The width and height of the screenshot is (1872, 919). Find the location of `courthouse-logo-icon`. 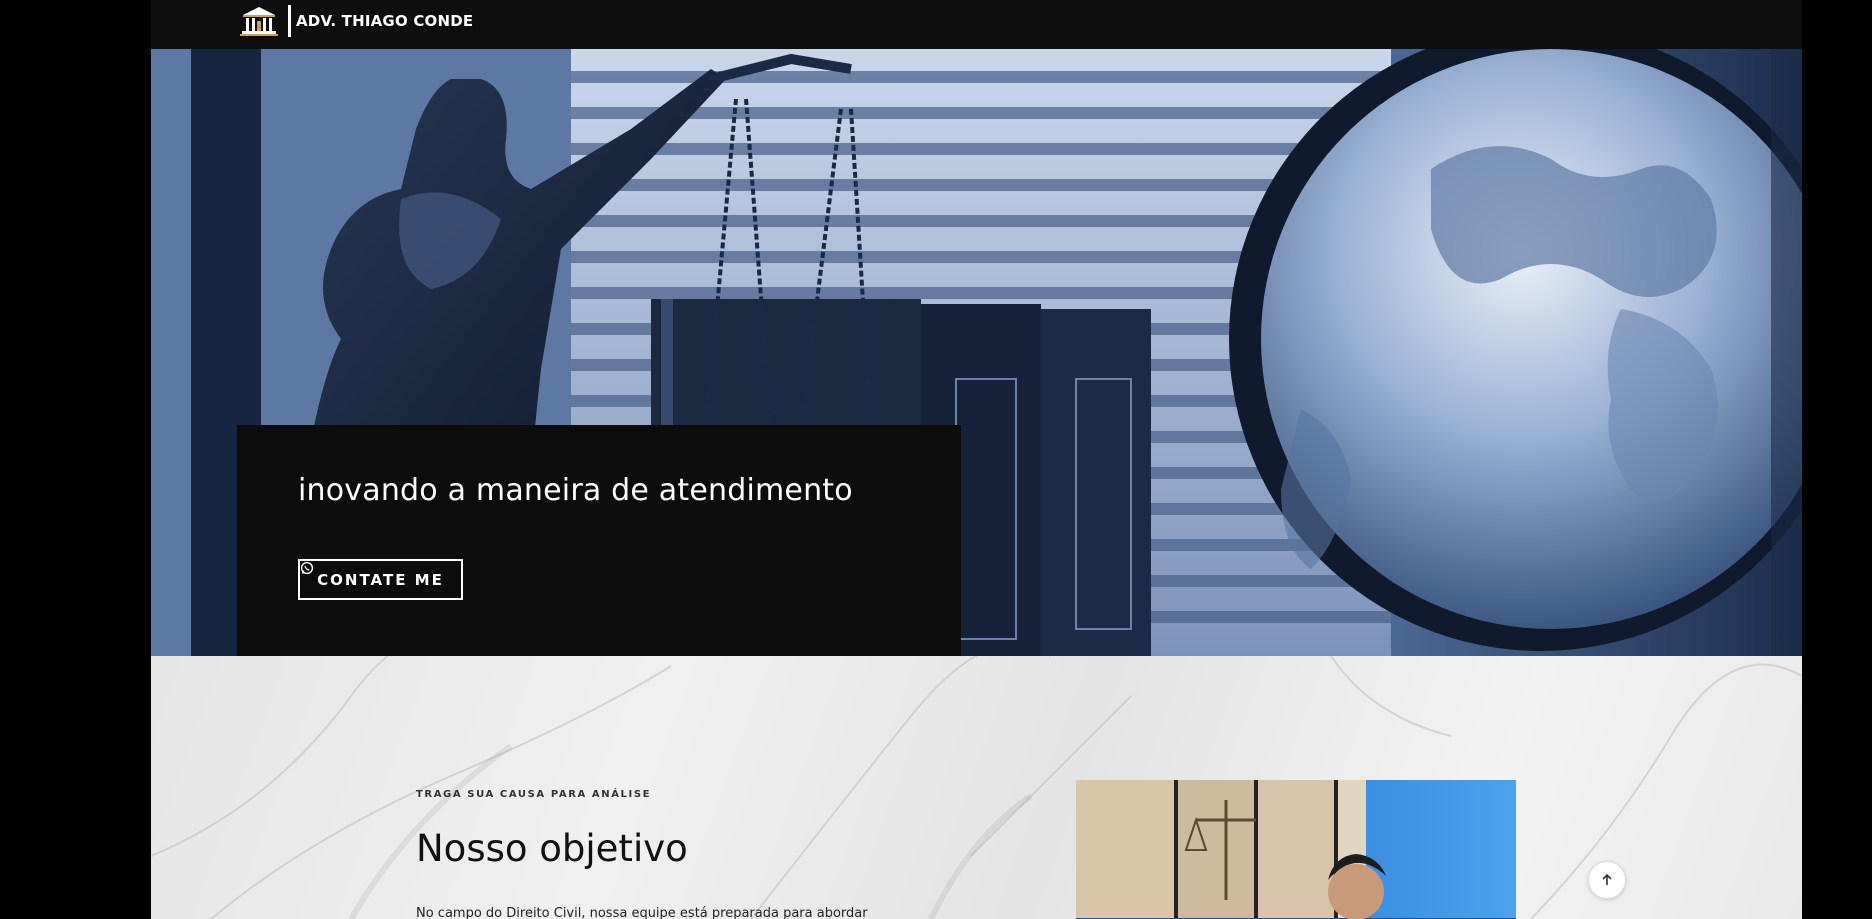

courthouse-logo-icon is located at coordinates (259, 21).